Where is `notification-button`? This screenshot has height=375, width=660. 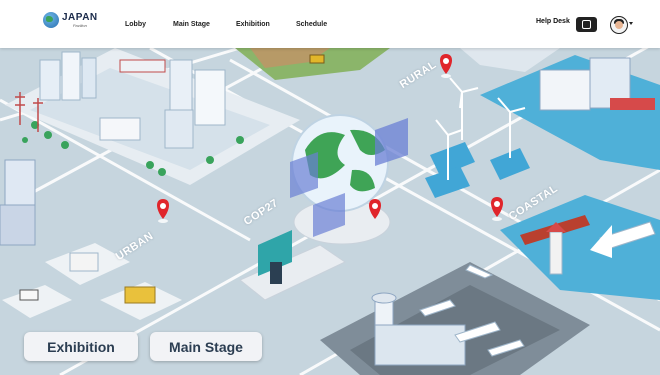
notification-button is located at coordinates (586, 24).